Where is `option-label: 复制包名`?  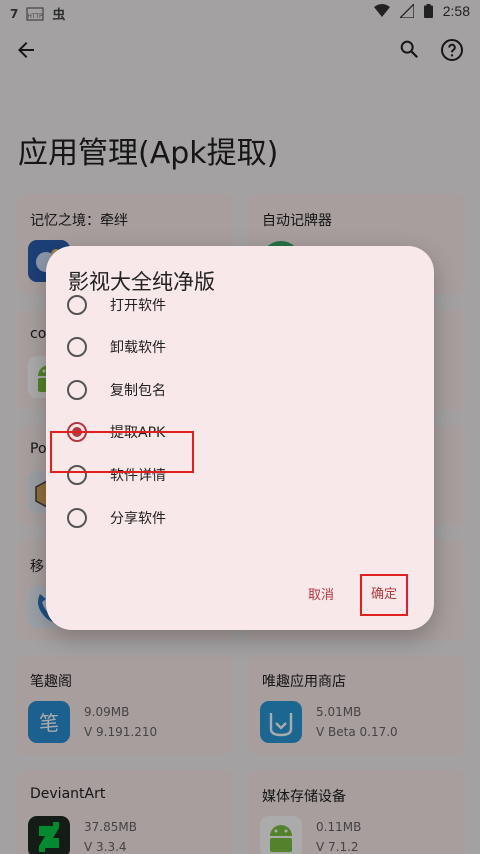
option-label: 复制包名 is located at coordinates (138, 391).